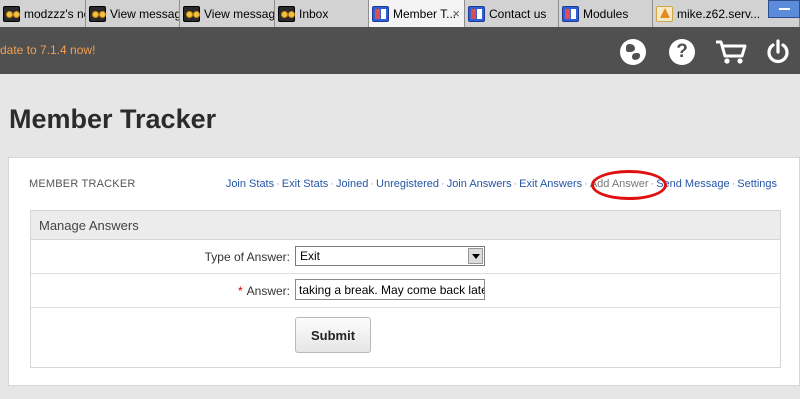  What do you see at coordinates (113, 119) in the screenshot?
I see `page-title: Member Tracker` at bounding box center [113, 119].